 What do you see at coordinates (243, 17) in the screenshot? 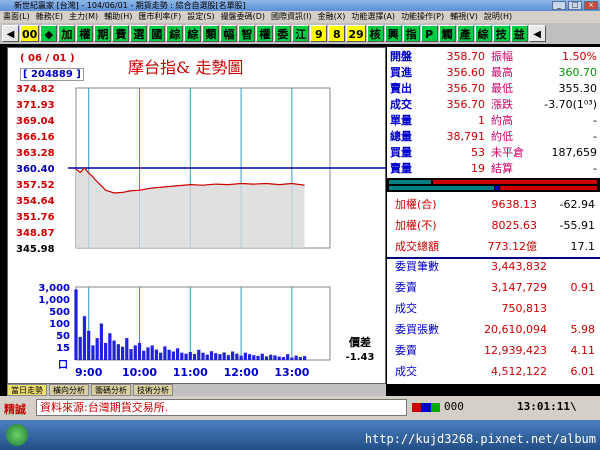
I see `menu-item: 撮盤委碼(D)` at bounding box center [243, 17].